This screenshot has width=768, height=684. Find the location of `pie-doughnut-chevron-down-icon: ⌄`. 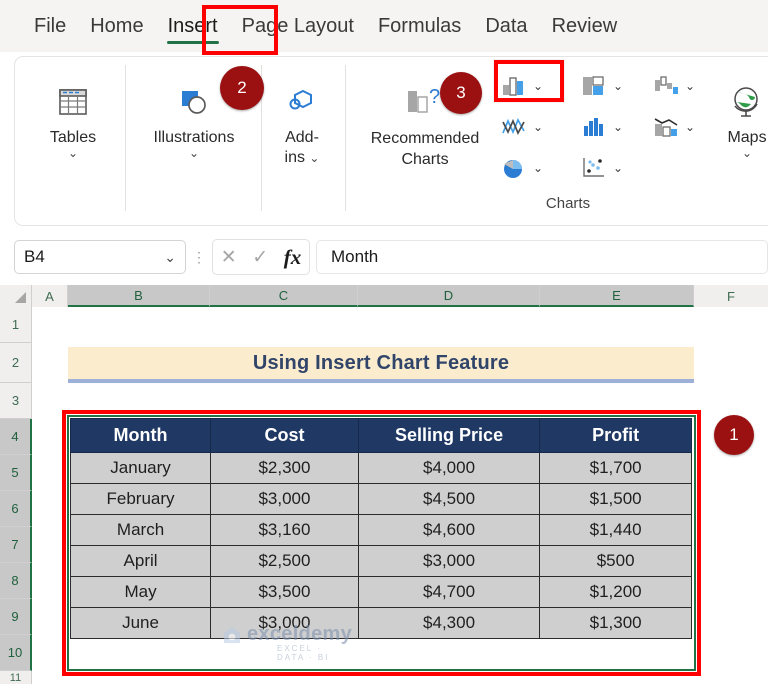

pie-doughnut-chevron-down-icon: ⌄ is located at coordinates (538, 168).